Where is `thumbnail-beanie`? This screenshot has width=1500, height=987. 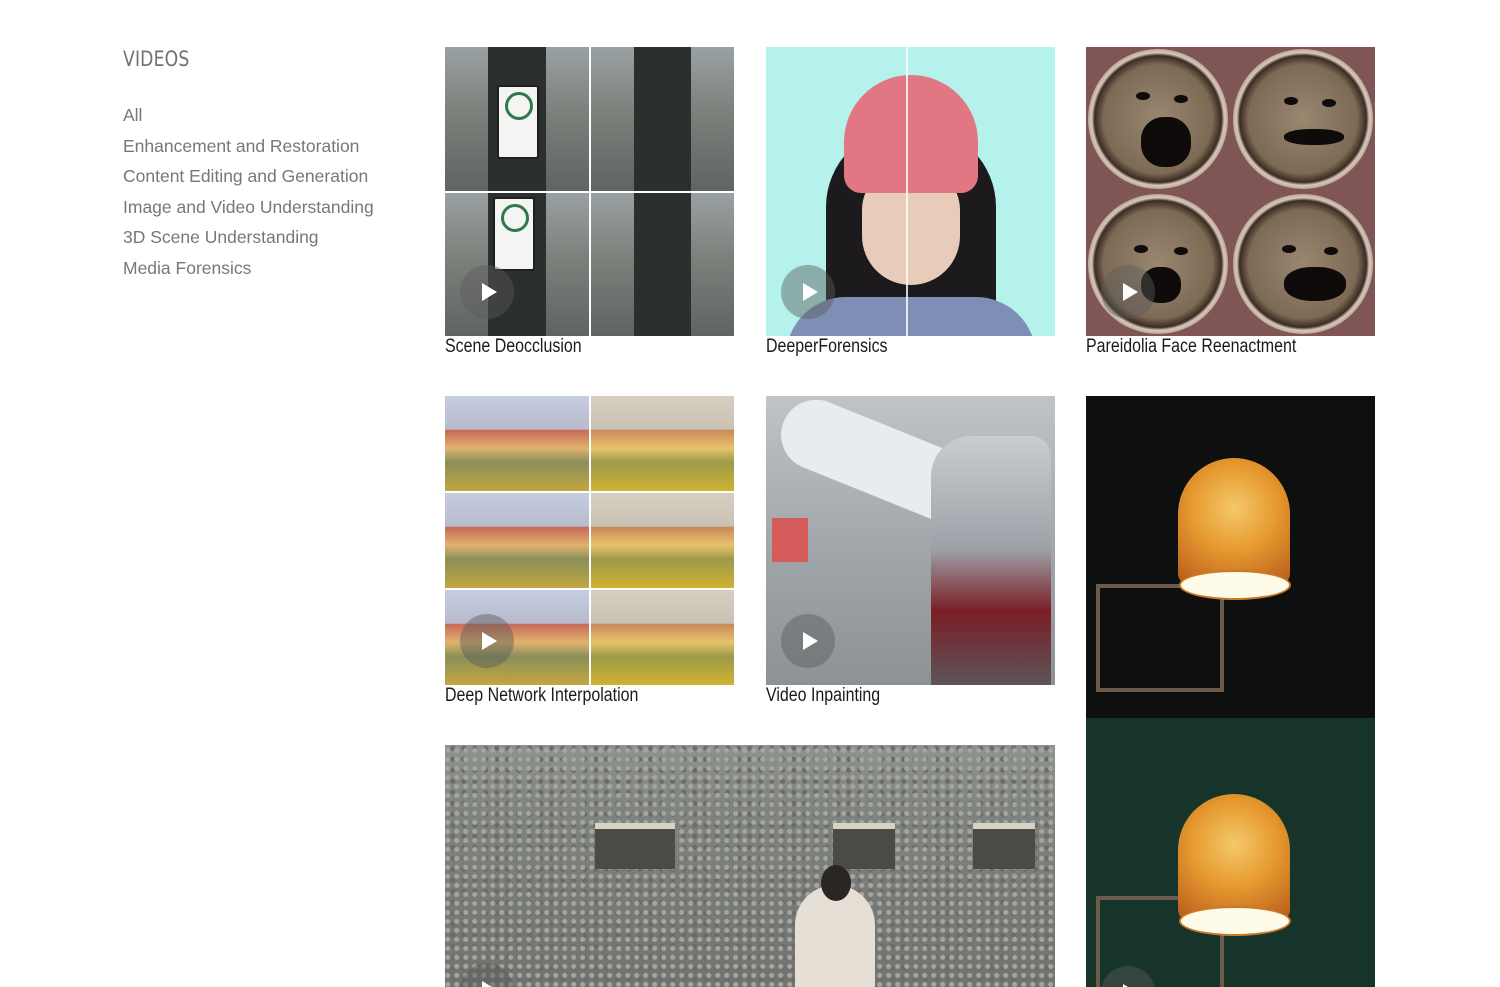
thumbnail-beanie is located at coordinates (911, 134).